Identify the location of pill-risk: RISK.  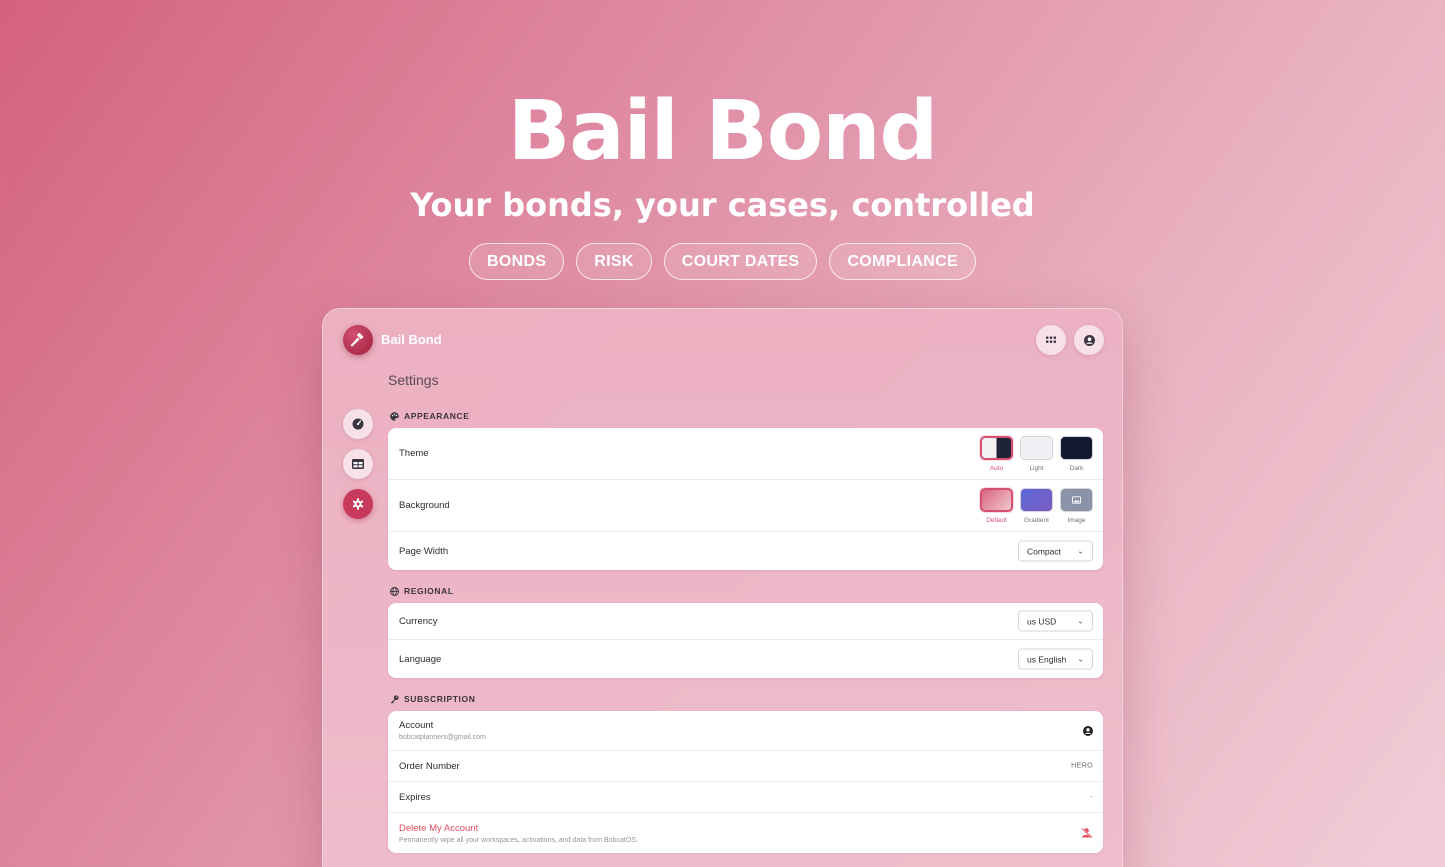
(614, 261).